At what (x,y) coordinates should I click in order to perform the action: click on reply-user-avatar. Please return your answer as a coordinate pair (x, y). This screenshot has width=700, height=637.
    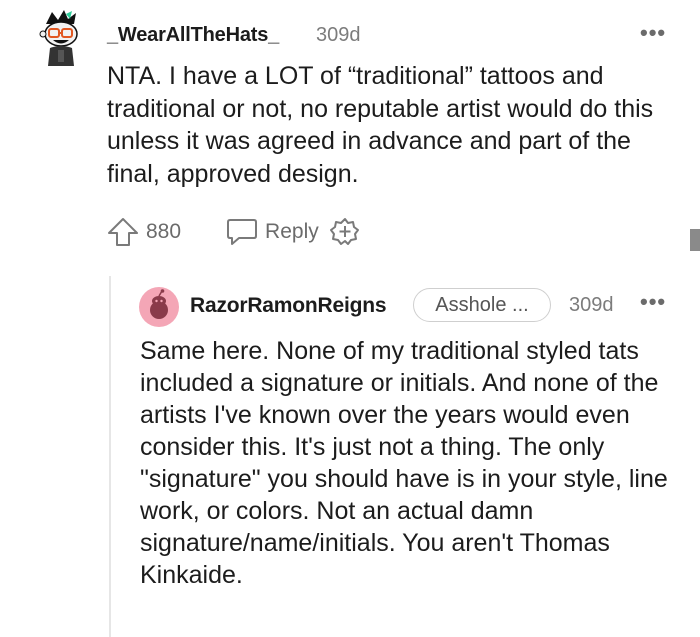
    Looking at the image, I should click on (159, 307).